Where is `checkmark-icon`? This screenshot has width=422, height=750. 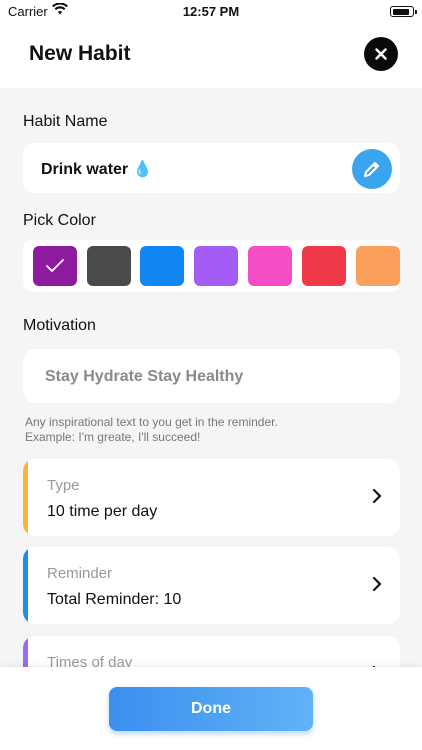 checkmark-icon is located at coordinates (55, 265).